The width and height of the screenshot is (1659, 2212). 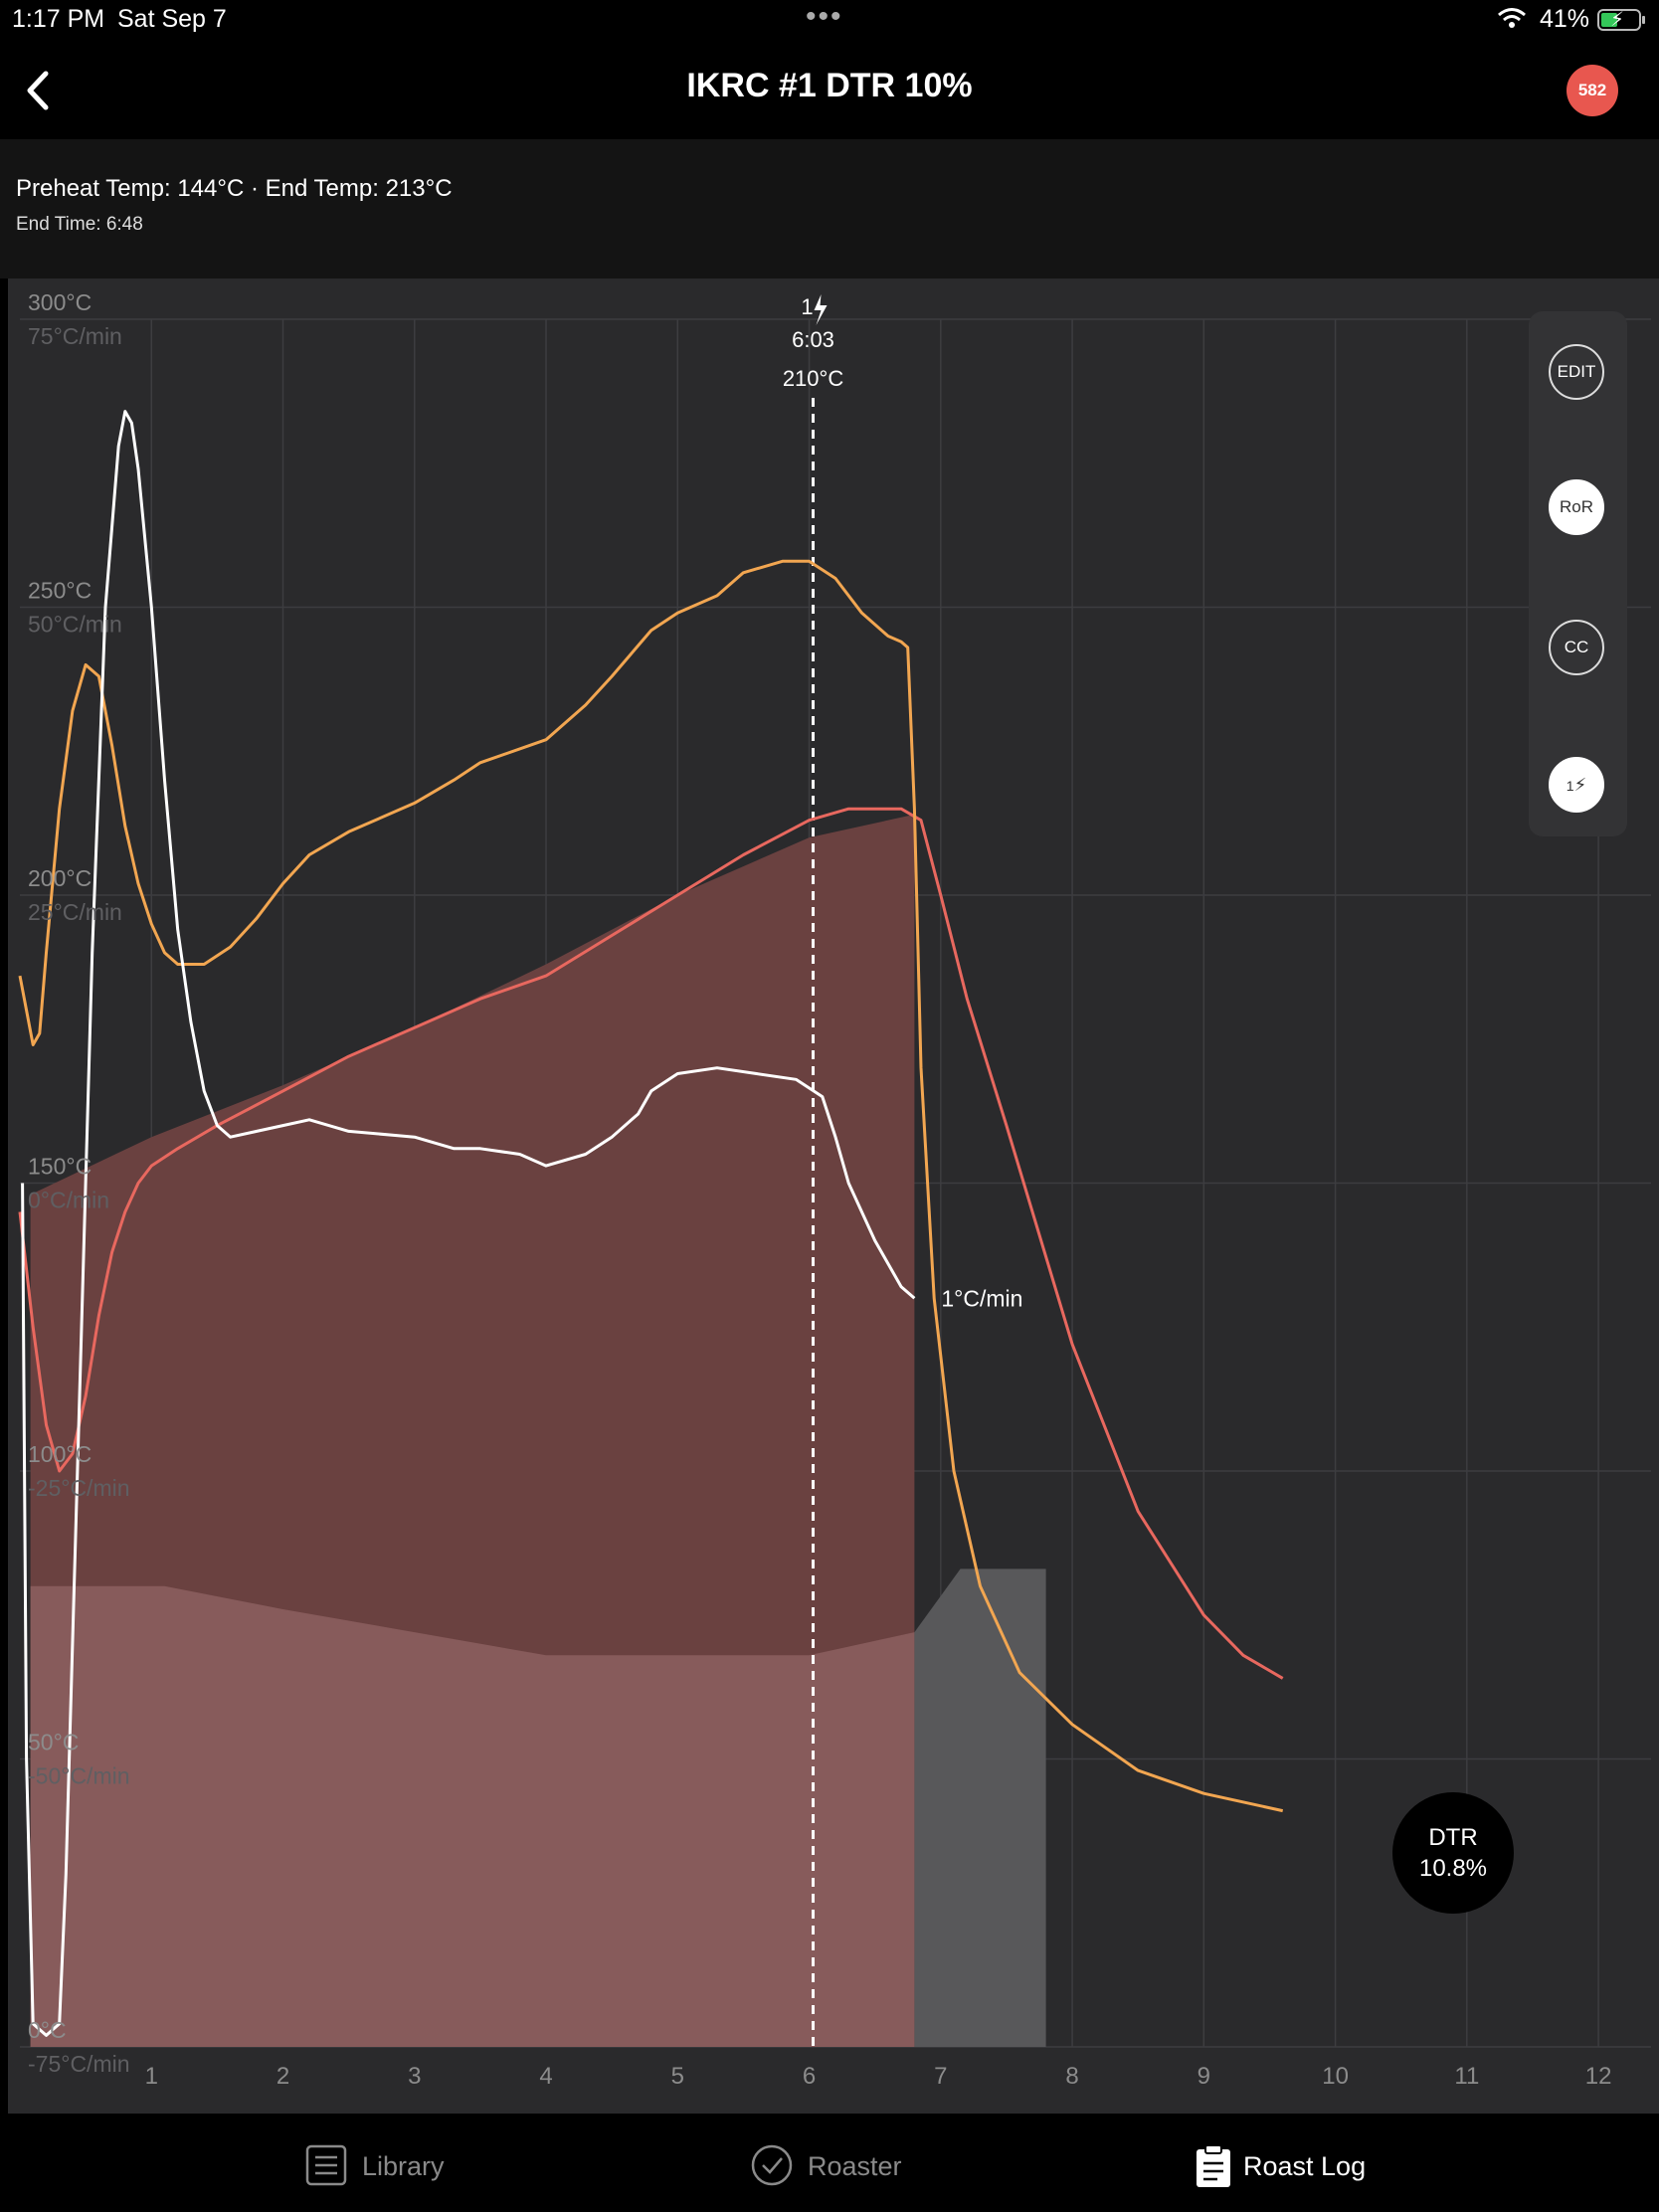 I want to click on x-axis-label: 9, so click(x=1204, y=2076).